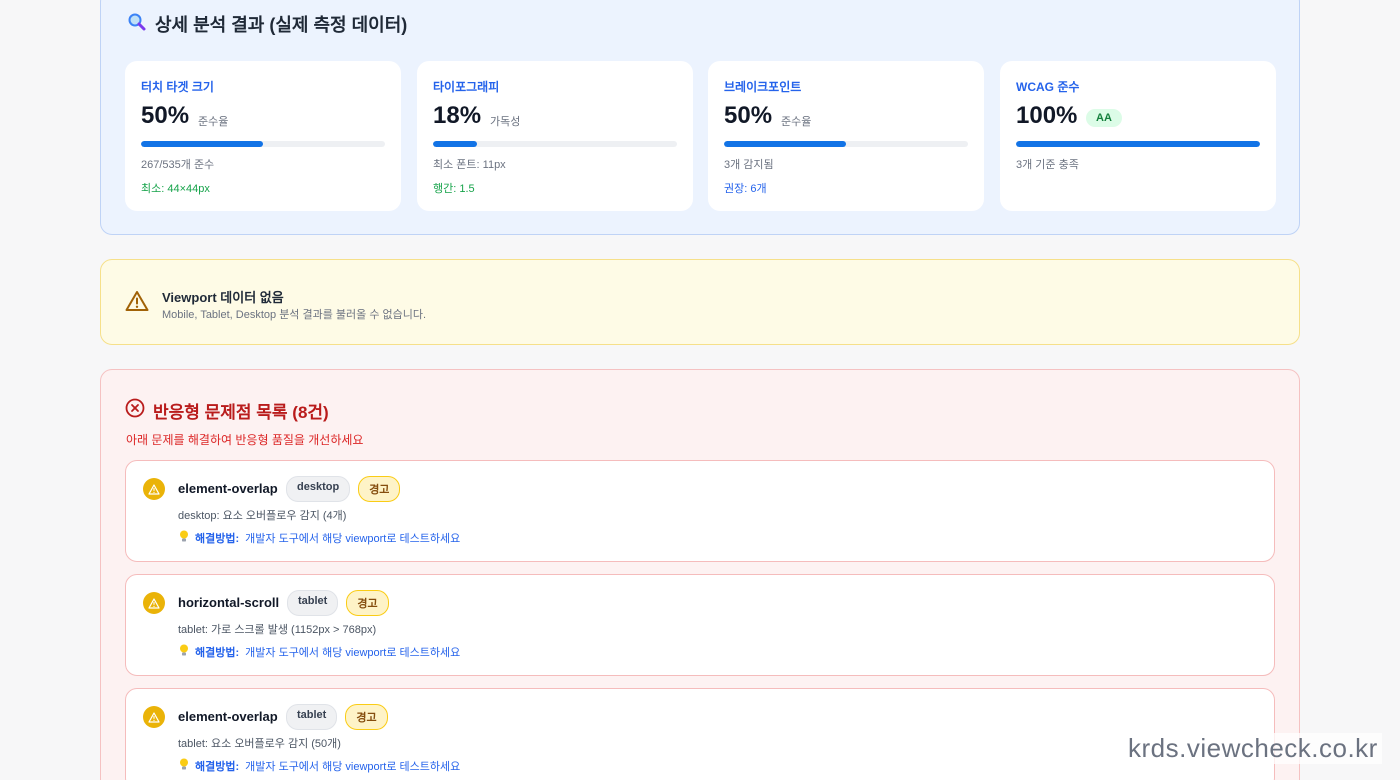 This screenshot has width=1400, height=780. Describe the element at coordinates (763, 87) in the screenshot. I see `metric-title: 브레이크포인트` at that location.